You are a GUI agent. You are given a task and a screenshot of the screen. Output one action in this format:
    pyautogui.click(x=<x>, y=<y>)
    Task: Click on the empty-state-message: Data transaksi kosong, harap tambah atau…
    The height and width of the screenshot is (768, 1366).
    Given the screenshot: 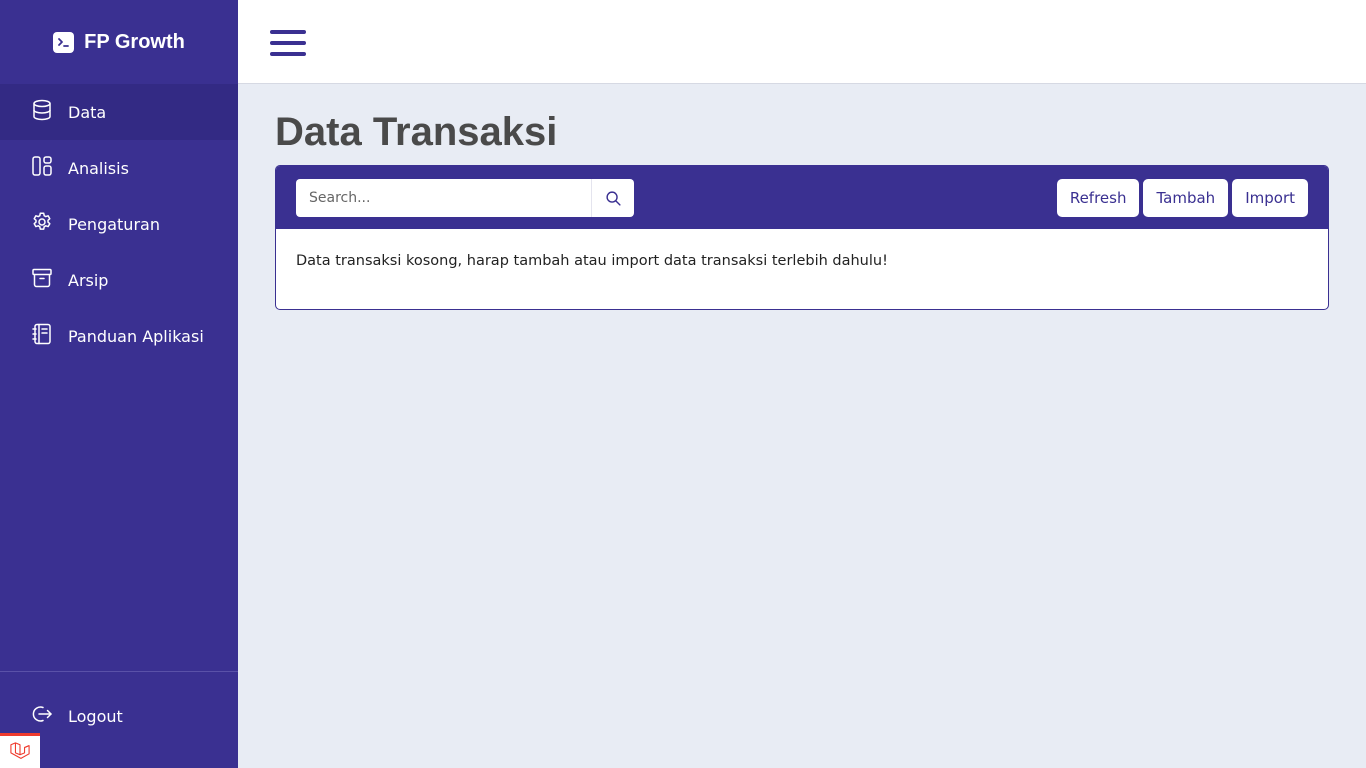 What is the action you would take?
    pyautogui.click(x=592, y=261)
    